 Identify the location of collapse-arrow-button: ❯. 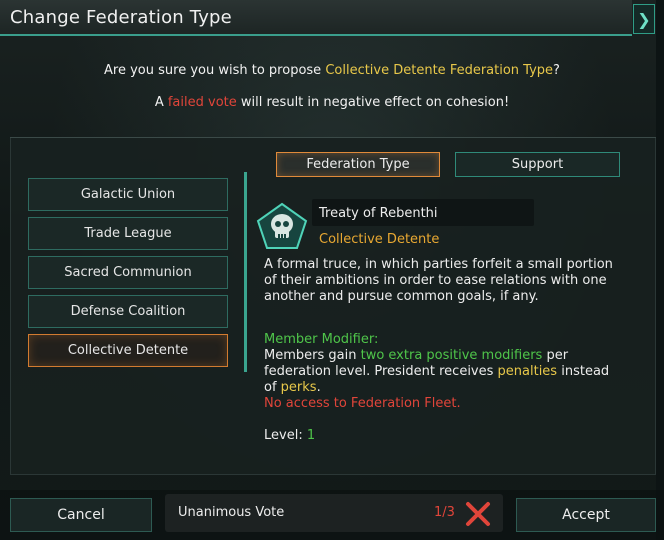
(644, 19).